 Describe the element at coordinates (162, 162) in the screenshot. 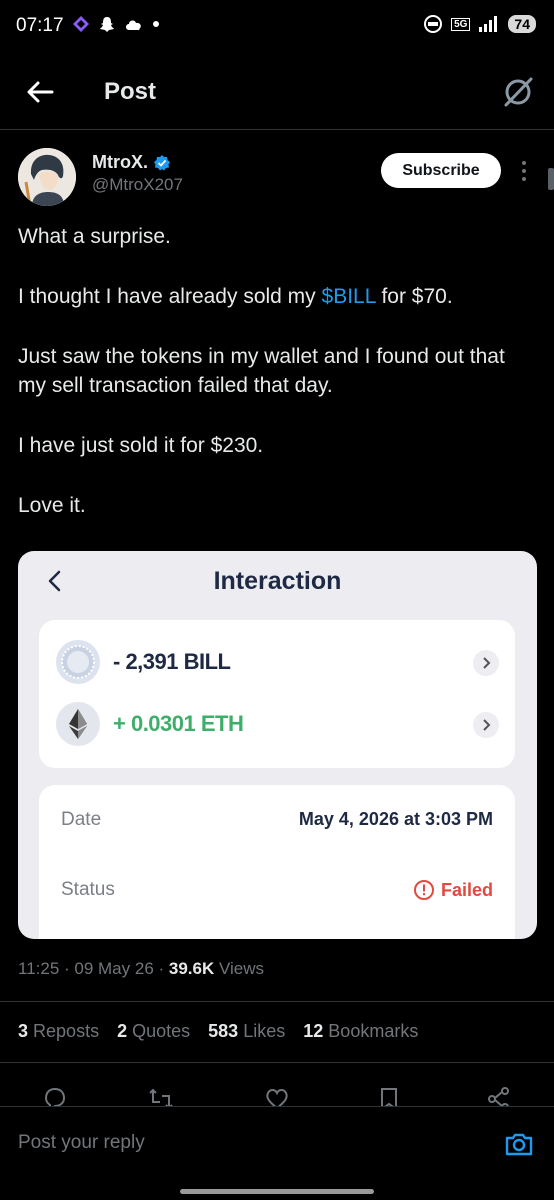

I see `verified-badge-icon` at that location.